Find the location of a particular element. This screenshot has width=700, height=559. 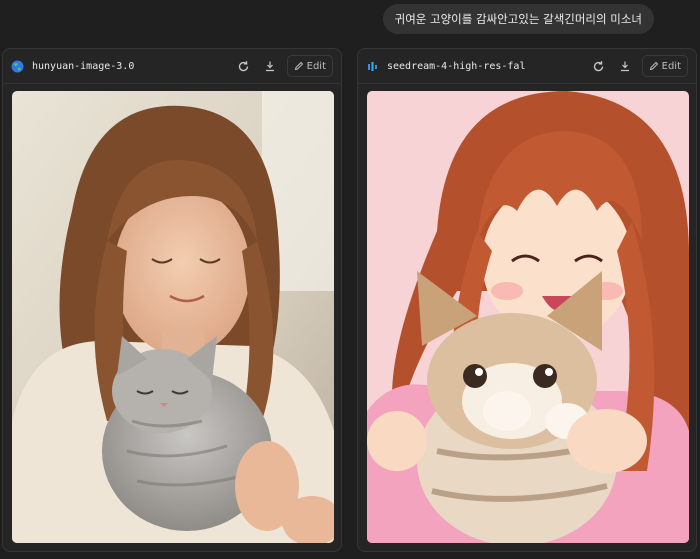

card-header: hunyuan-image-3.0 Edit is located at coordinates (172, 66).